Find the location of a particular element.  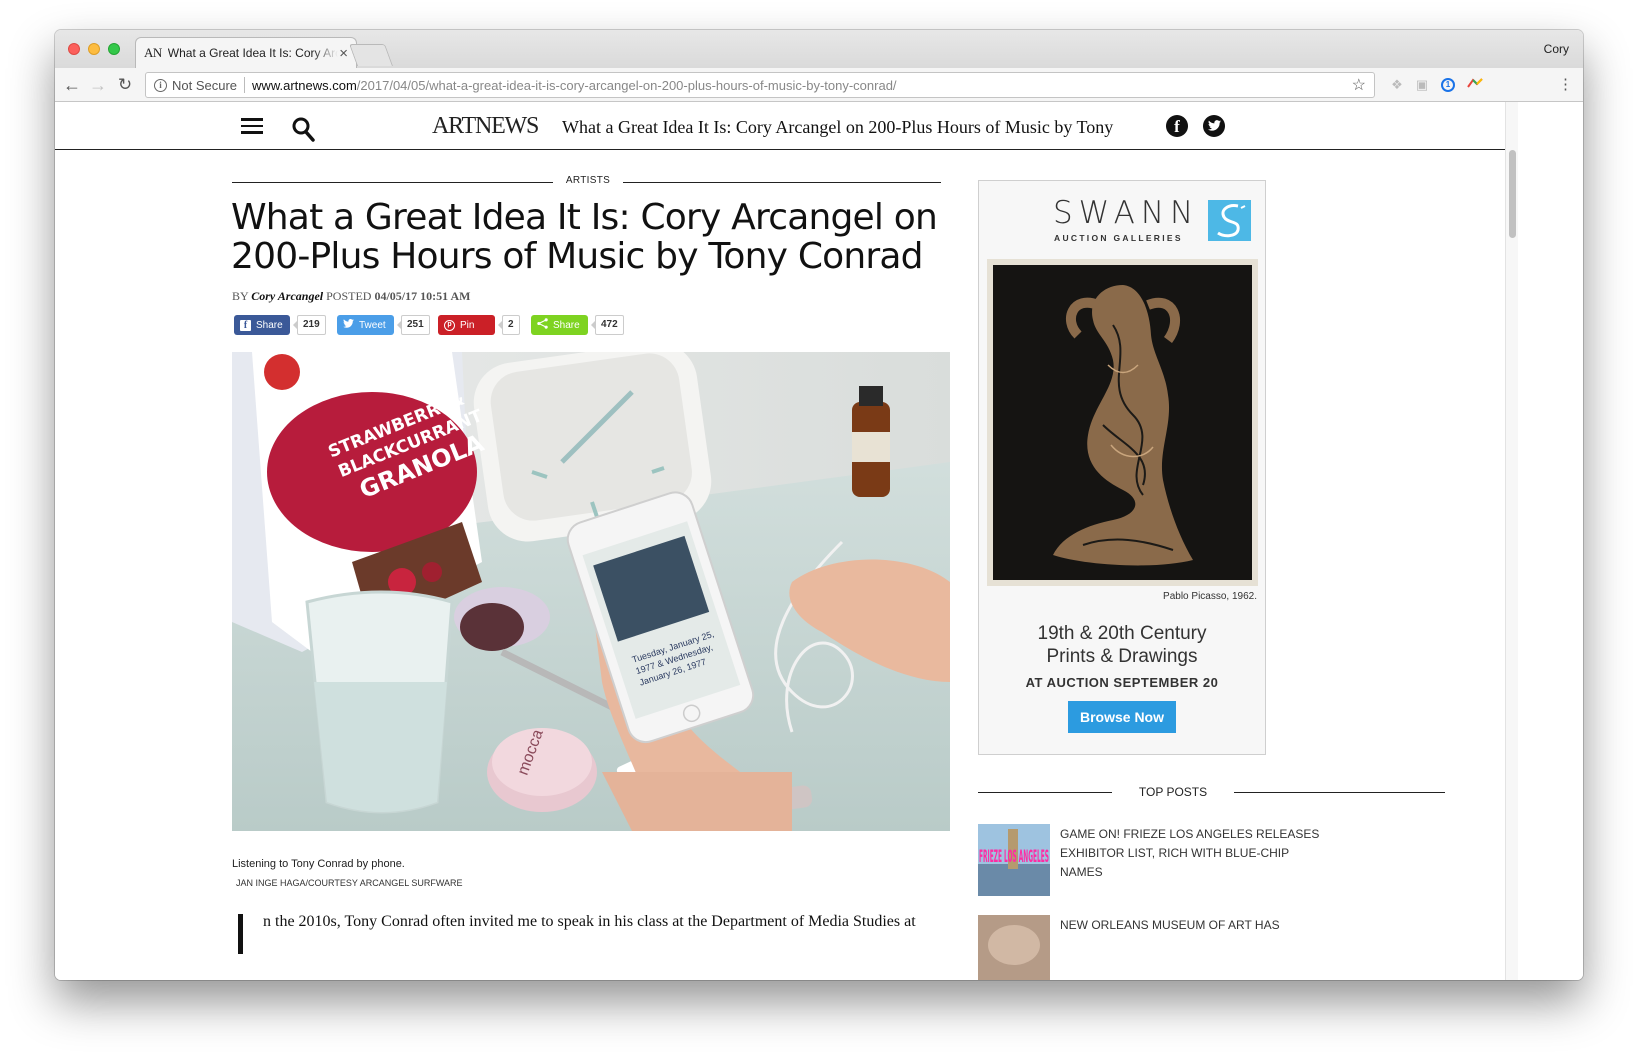

ad-headline-line-2: Prints & Drawings is located at coordinates (1122, 656).